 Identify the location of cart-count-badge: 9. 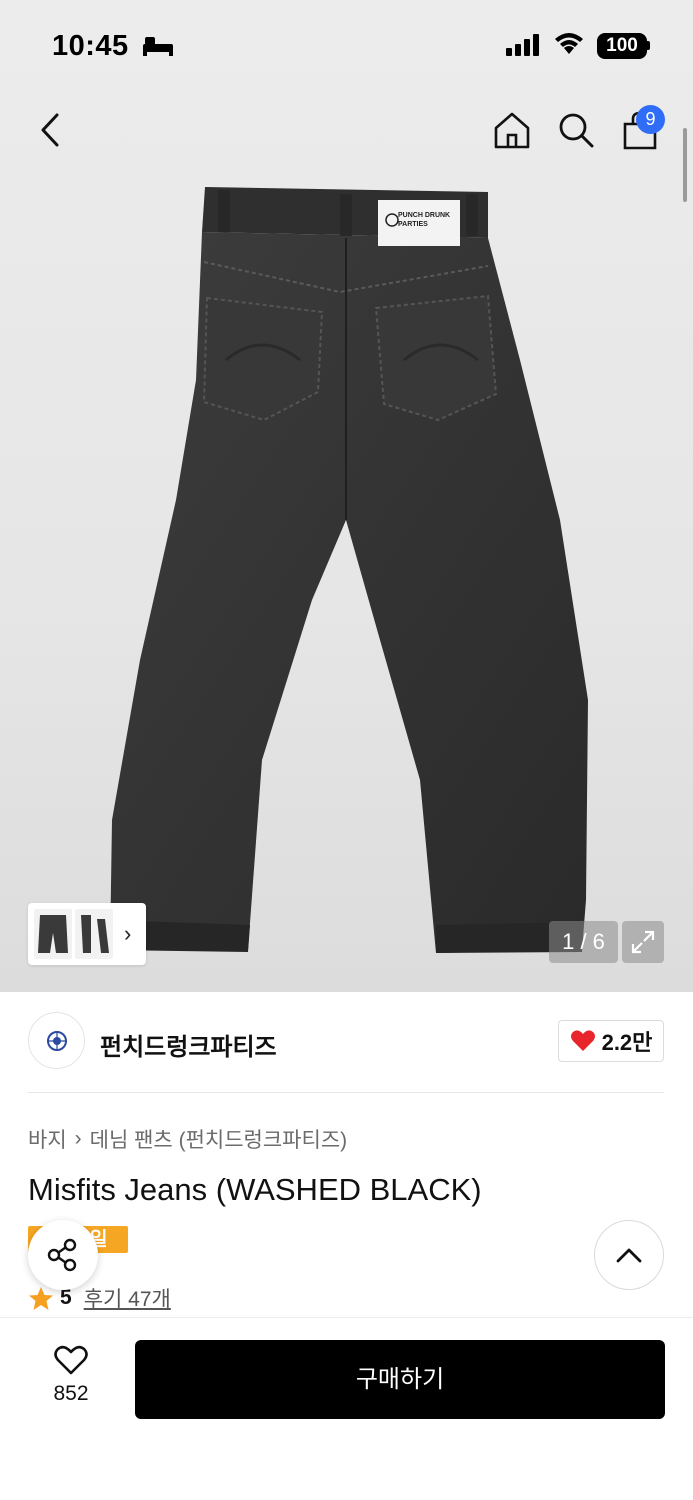
(650, 119).